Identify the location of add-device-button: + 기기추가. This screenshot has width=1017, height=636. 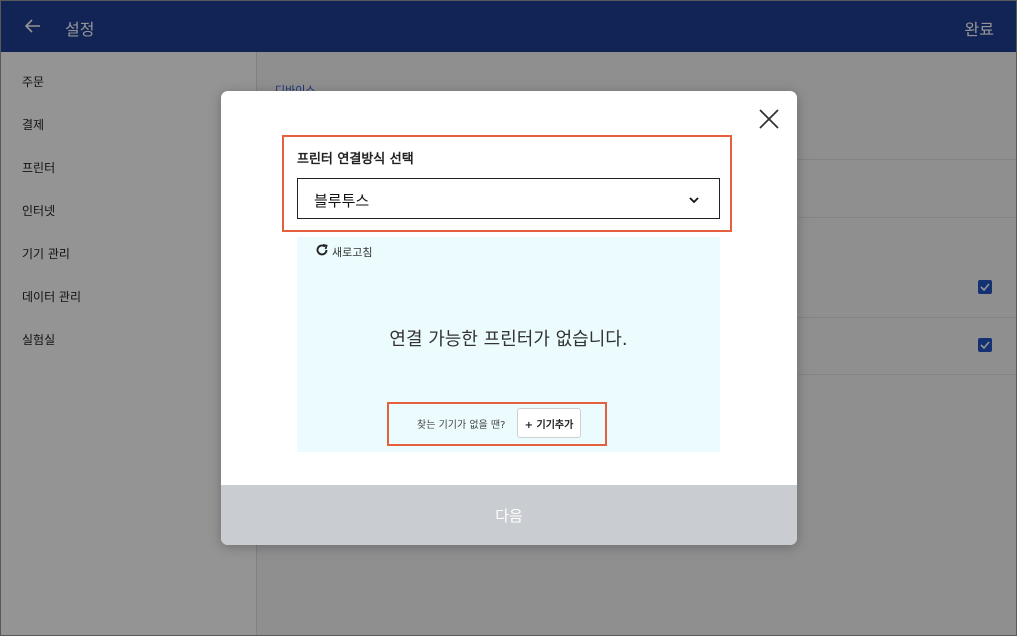
(549, 423).